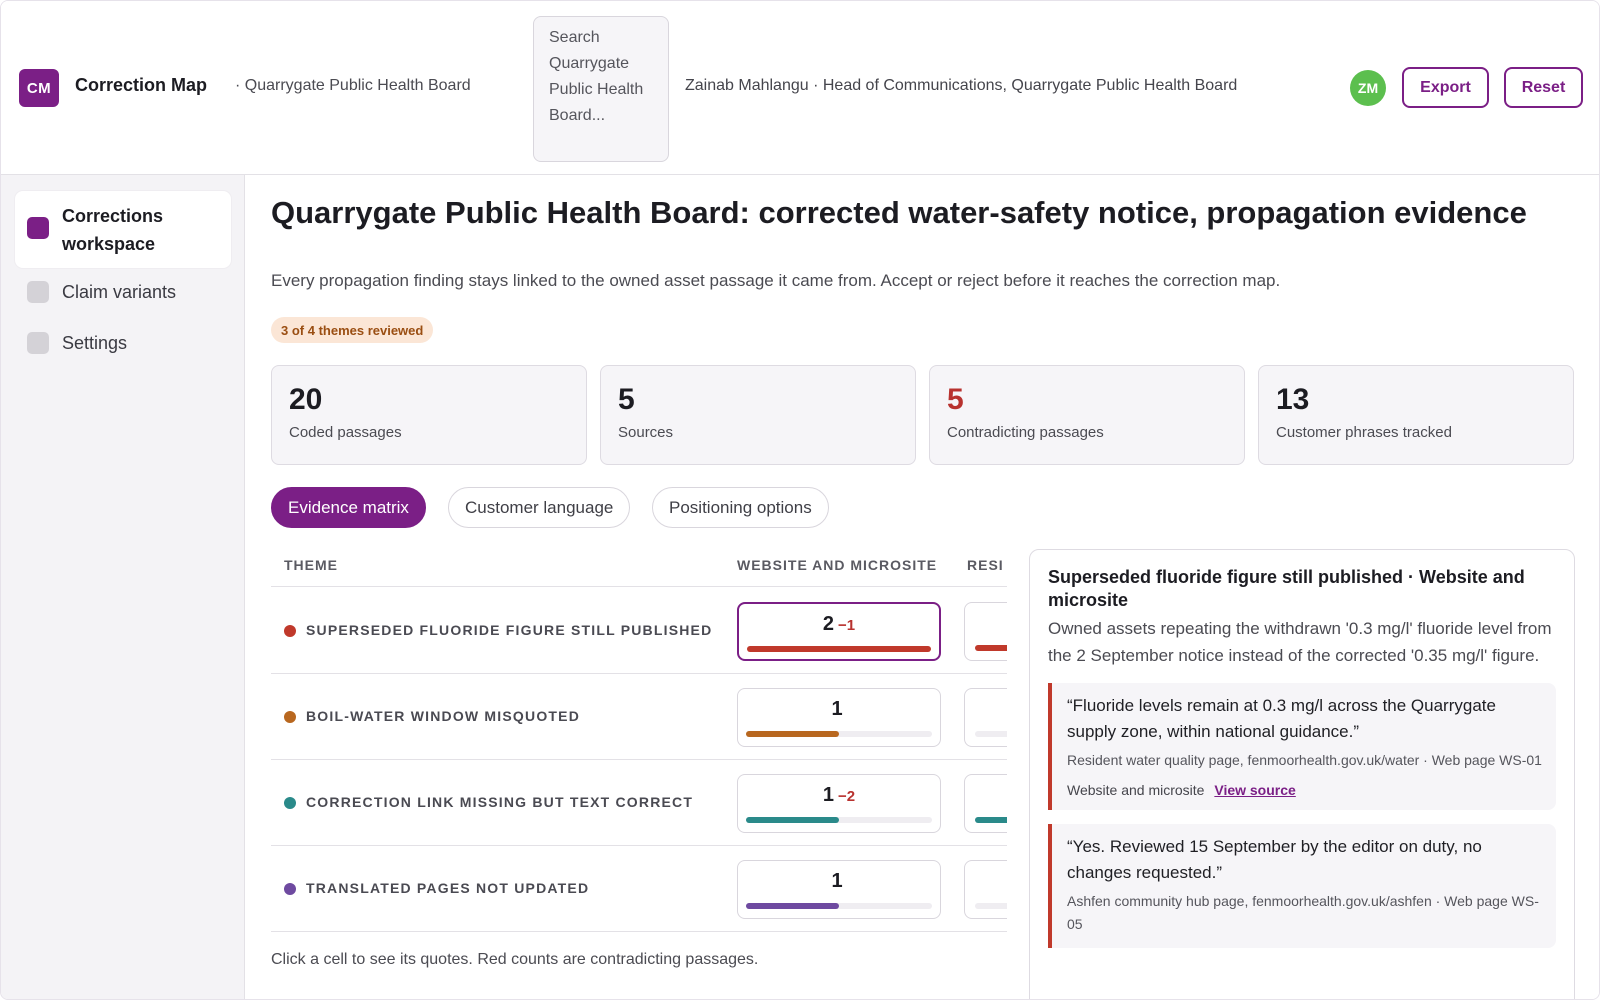 This screenshot has height=1000, width=1600. What do you see at coordinates (38, 228) in the screenshot?
I see `corrections-workspace-icon` at bounding box center [38, 228].